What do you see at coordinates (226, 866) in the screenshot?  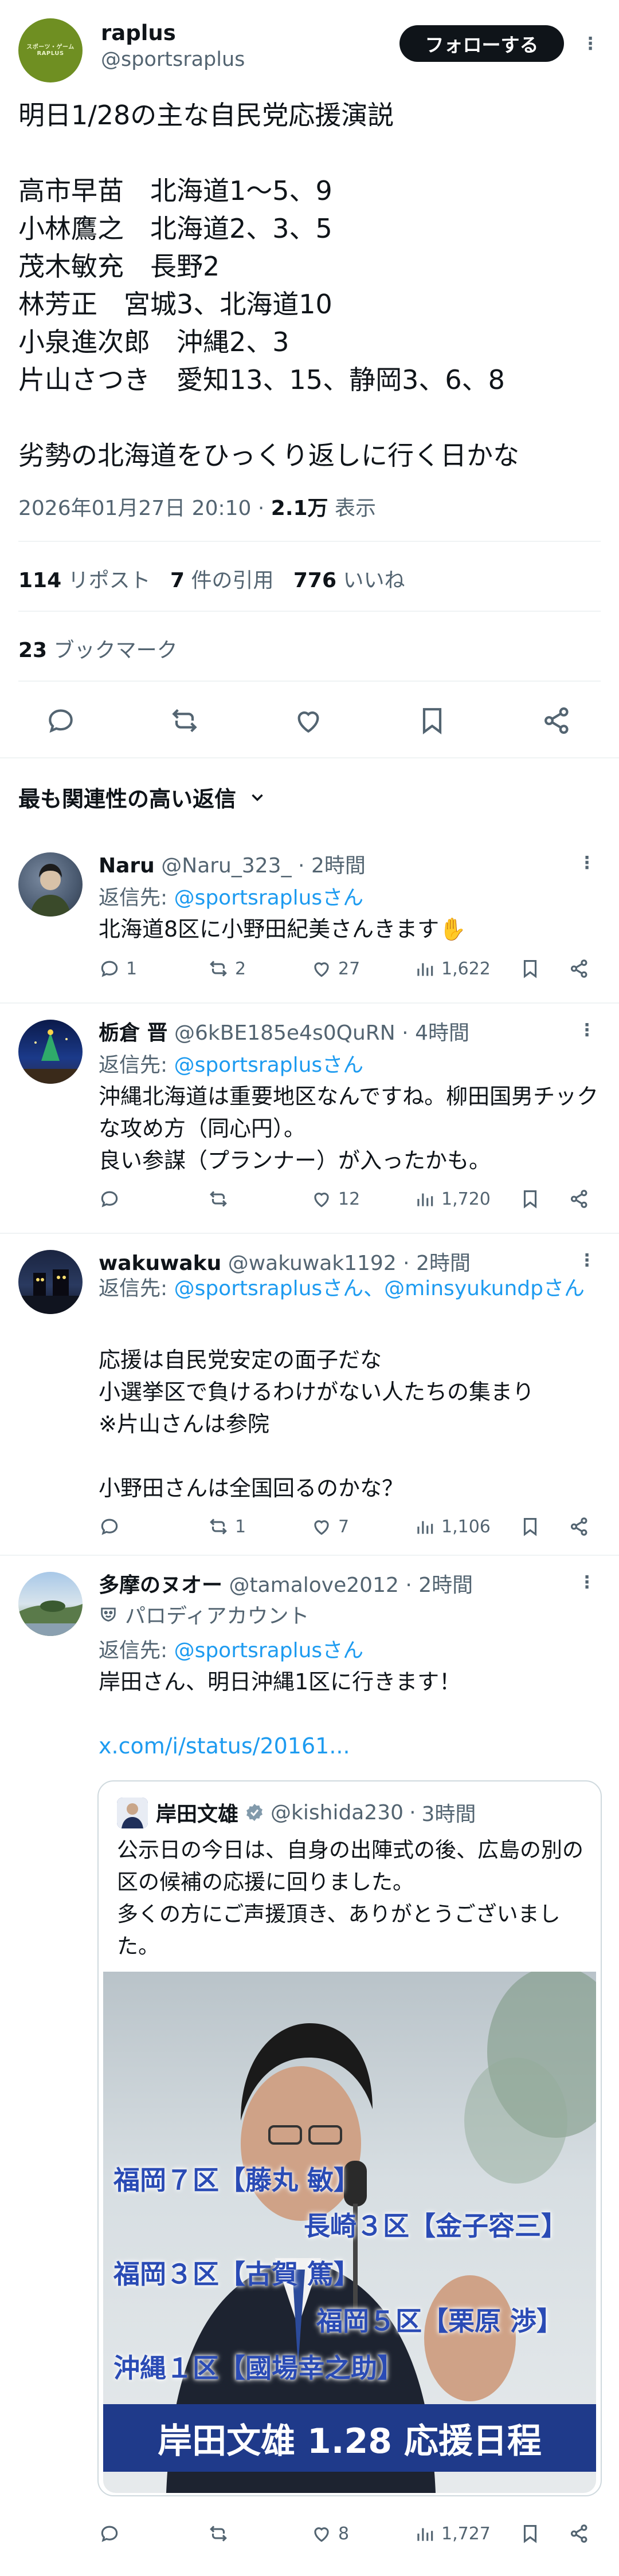 I see `reply-author-handle: @Naru_323_` at bounding box center [226, 866].